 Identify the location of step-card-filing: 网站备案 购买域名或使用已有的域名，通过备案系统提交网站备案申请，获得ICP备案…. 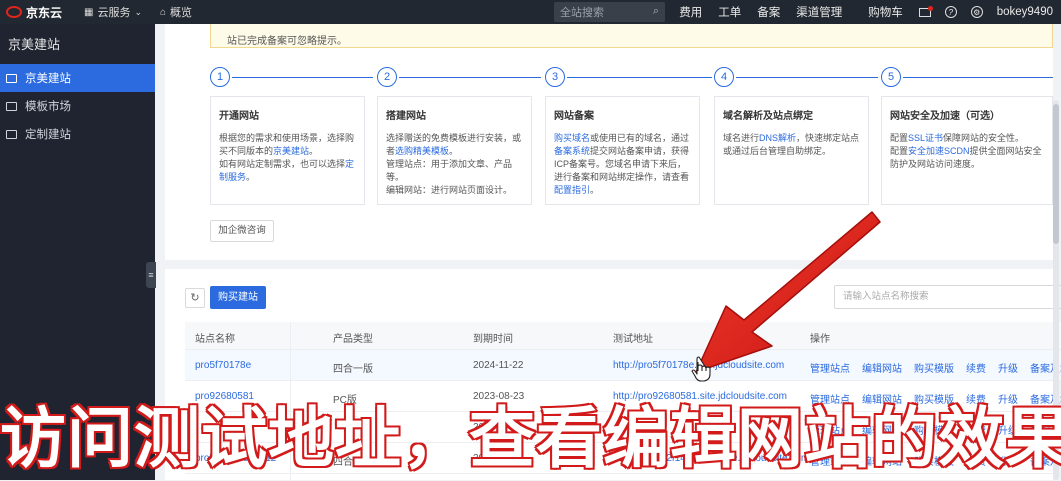
(622, 150).